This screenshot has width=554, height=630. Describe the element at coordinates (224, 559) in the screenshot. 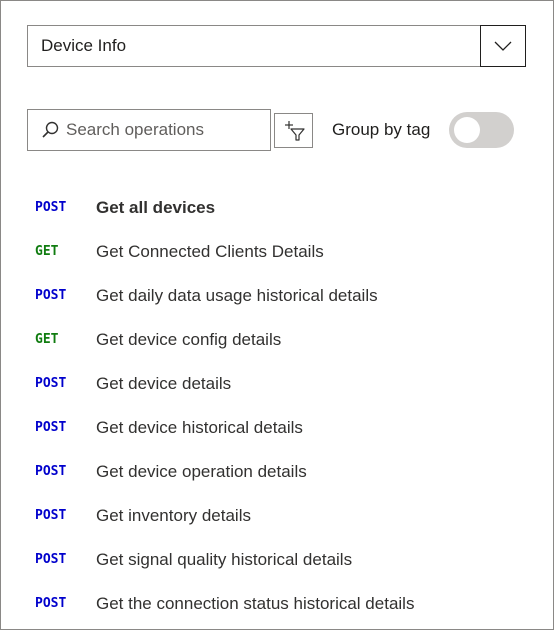

I see `operation-name: Get signal quality historical details` at that location.